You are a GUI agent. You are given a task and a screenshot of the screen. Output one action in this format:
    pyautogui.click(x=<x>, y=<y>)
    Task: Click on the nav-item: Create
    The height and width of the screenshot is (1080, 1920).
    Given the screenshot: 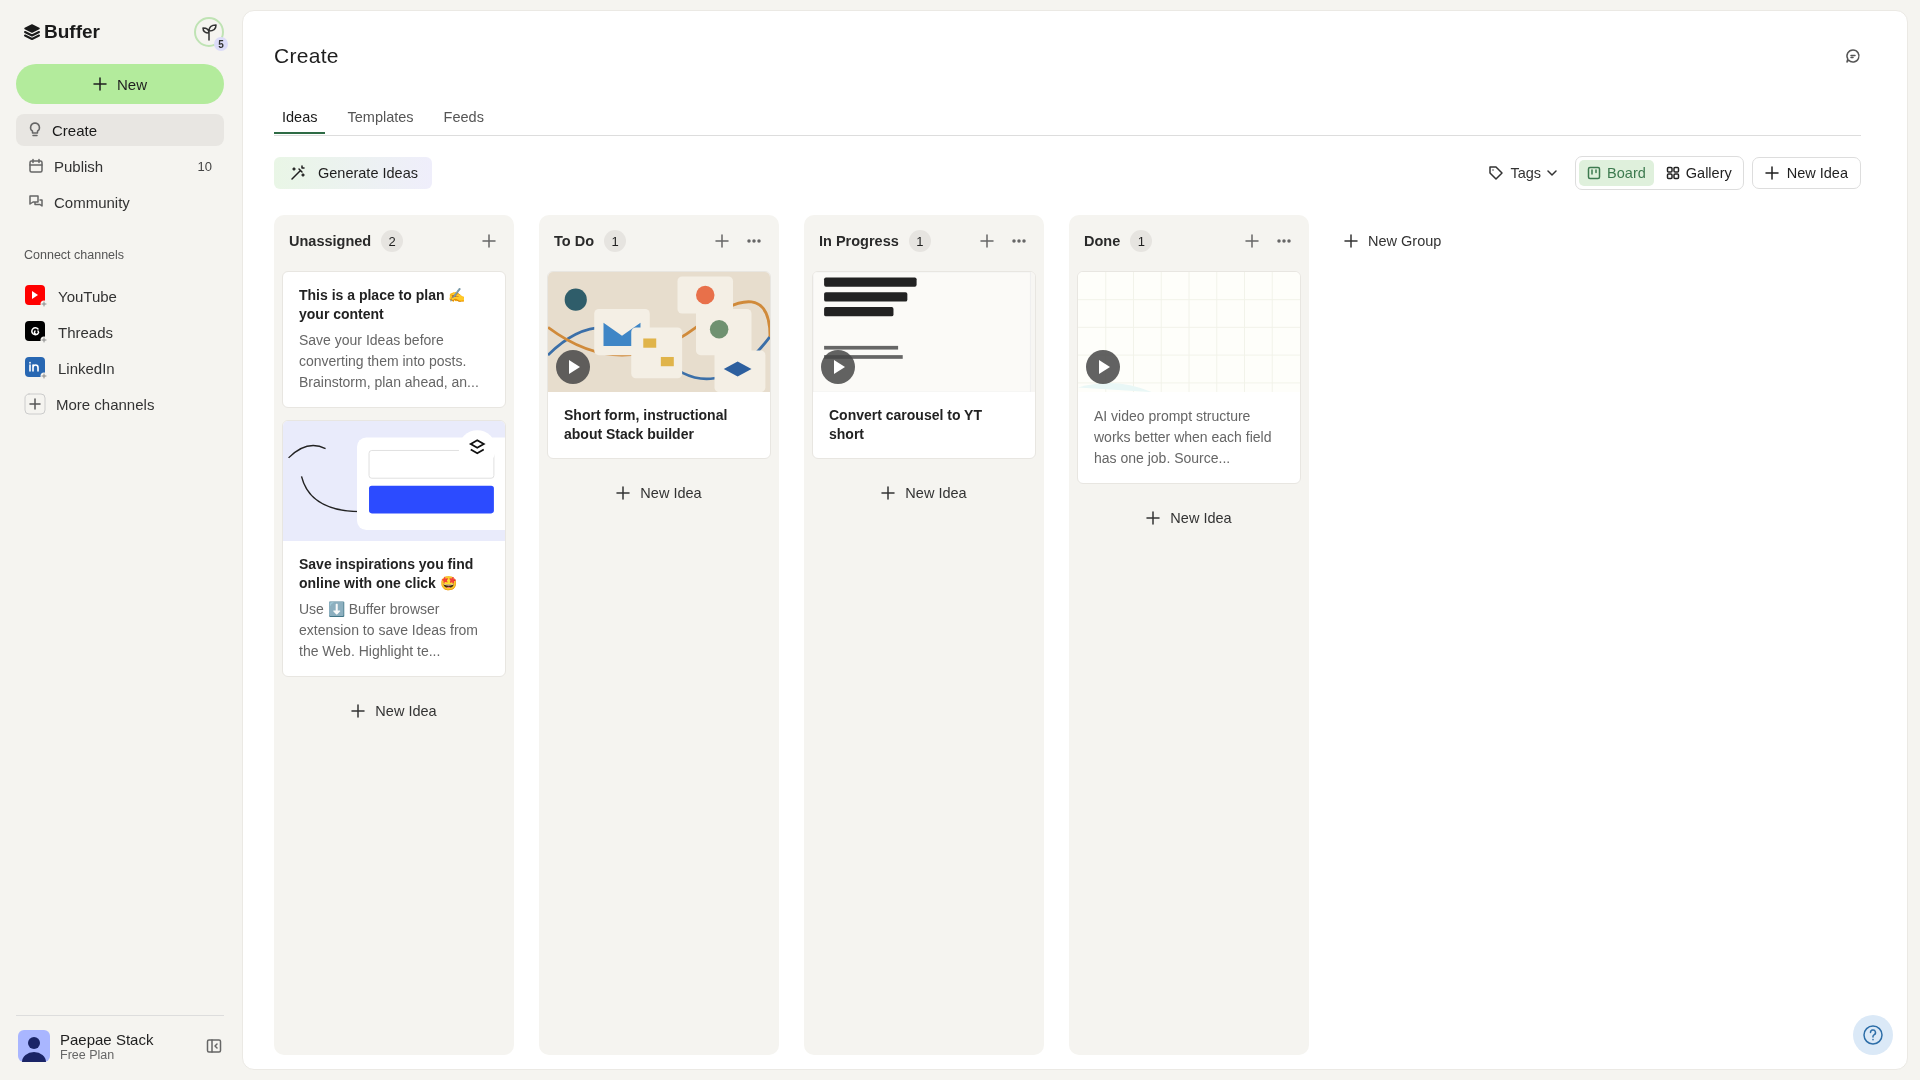 What is the action you would take?
    pyautogui.click(x=120, y=130)
    